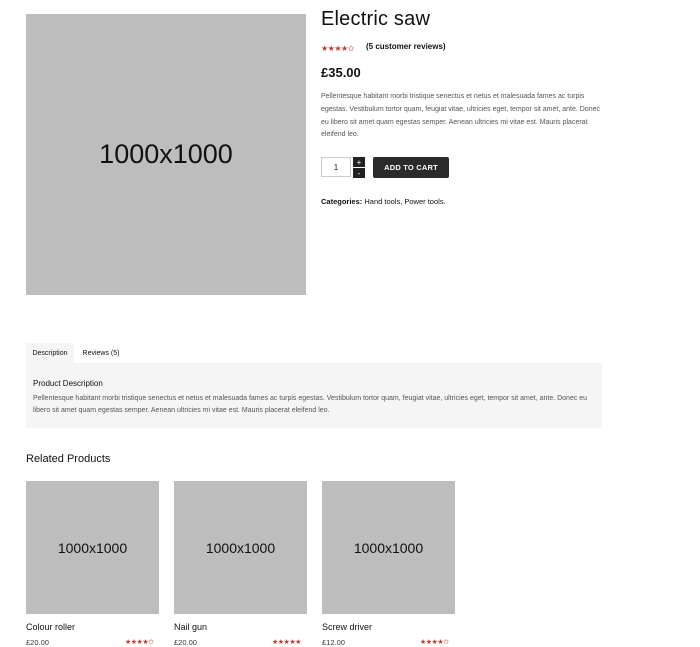 This screenshot has width=700, height=647. Describe the element at coordinates (342, 201) in the screenshot. I see `categories-label: Categories:` at that location.